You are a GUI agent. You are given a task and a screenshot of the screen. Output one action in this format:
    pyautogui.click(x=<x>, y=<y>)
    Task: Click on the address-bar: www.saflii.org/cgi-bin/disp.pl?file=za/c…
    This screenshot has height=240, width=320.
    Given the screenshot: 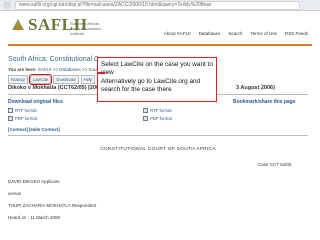 What is the action you would take?
    pyautogui.click(x=157, y=5)
    